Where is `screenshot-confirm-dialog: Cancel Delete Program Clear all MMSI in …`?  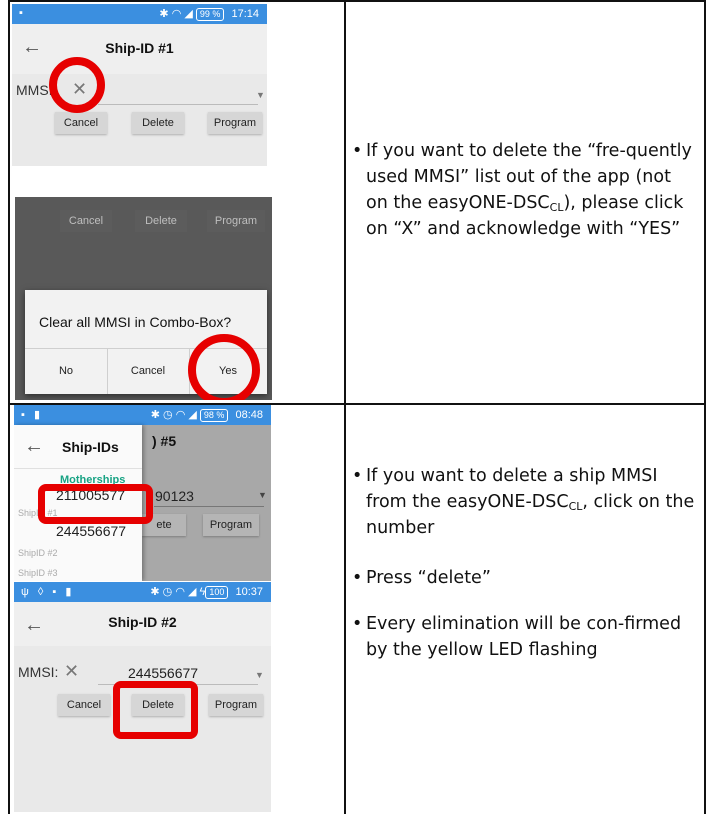
screenshot-confirm-dialog: Cancel Delete Program Clear all MMSI in … is located at coordinates (143, 298).